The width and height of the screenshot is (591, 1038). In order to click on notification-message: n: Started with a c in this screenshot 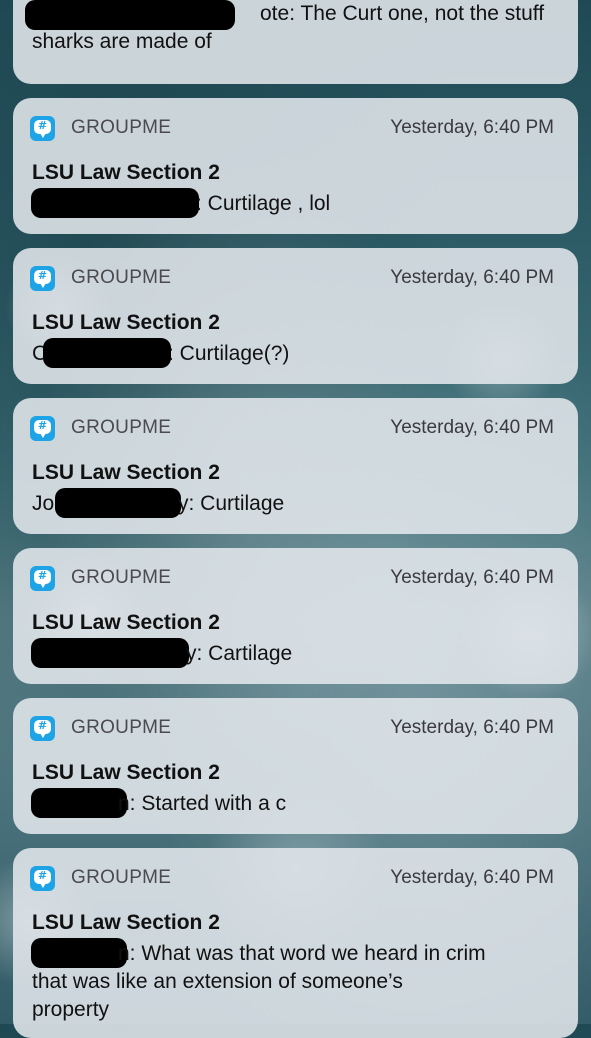, I will do `click(202, 803)`.